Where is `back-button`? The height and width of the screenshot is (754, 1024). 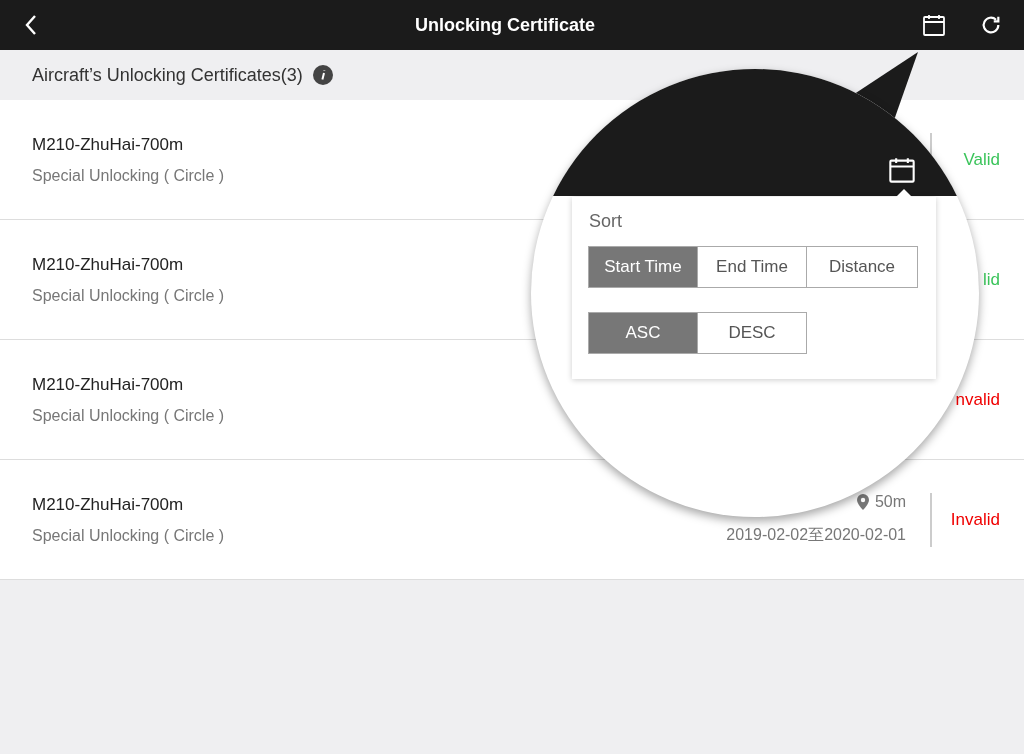
back-button is located at coordinates (31, 25).